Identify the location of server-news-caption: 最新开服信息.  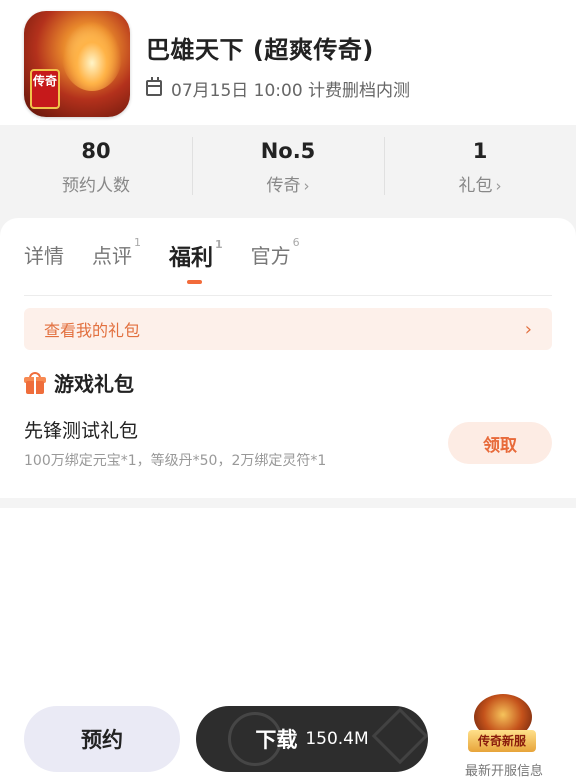
(504, 769).